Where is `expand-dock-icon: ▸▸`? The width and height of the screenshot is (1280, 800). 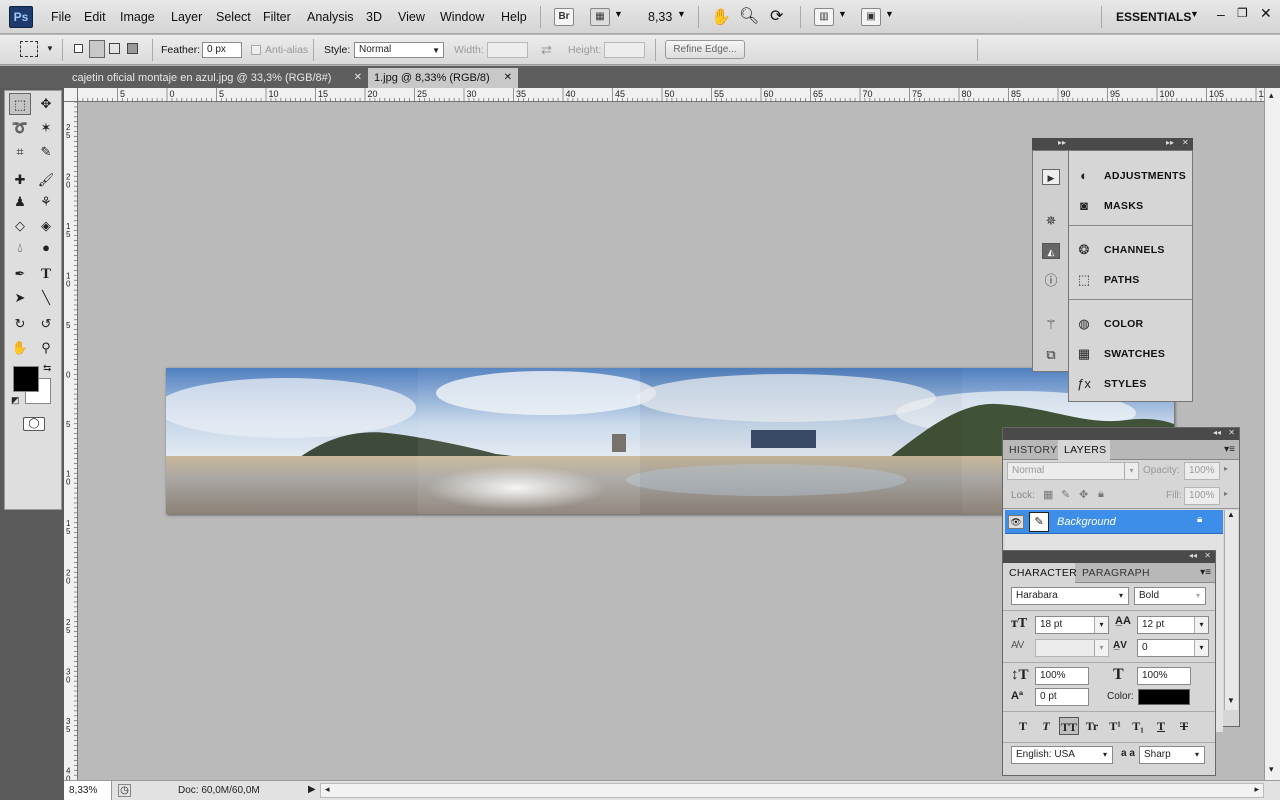
expand-dock-icon: ▸▸ is located at coordinates (1062, 142).